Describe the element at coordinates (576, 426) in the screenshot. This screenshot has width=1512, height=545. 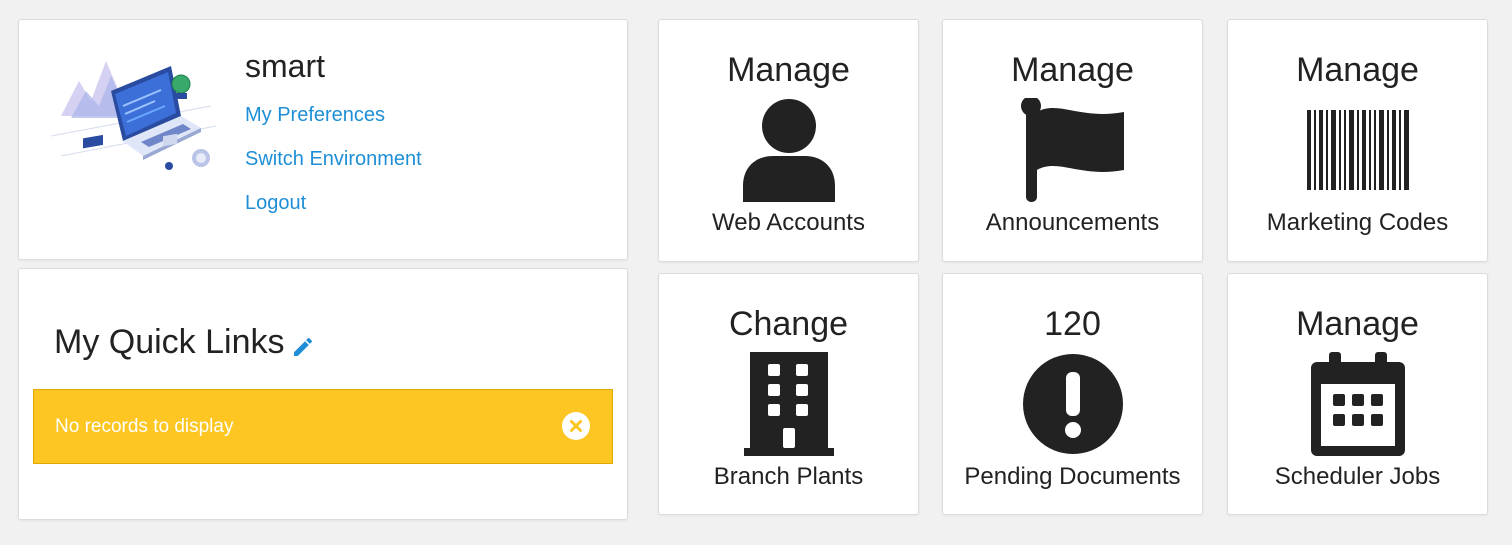
I see `close-circle-icon` at that location.